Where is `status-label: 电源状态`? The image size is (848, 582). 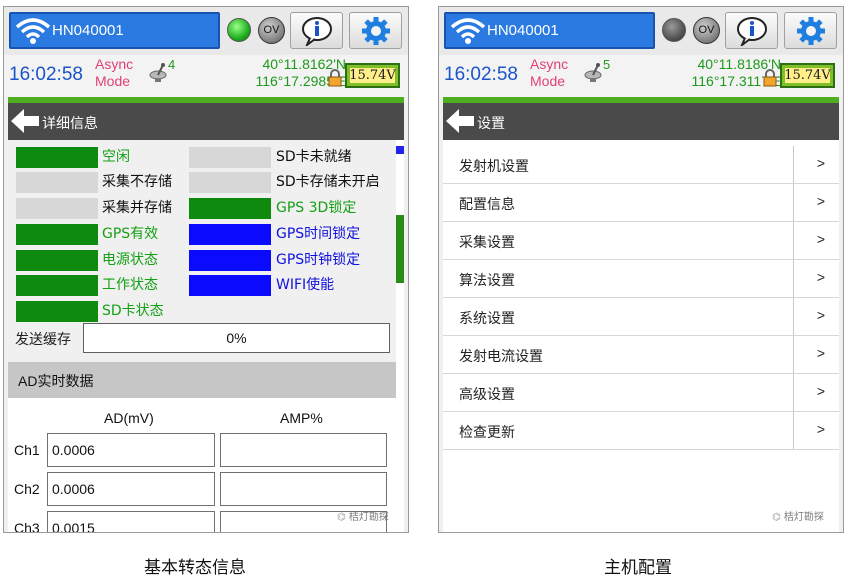
status-label: 电源状态 is located at coordinates (130, 260).